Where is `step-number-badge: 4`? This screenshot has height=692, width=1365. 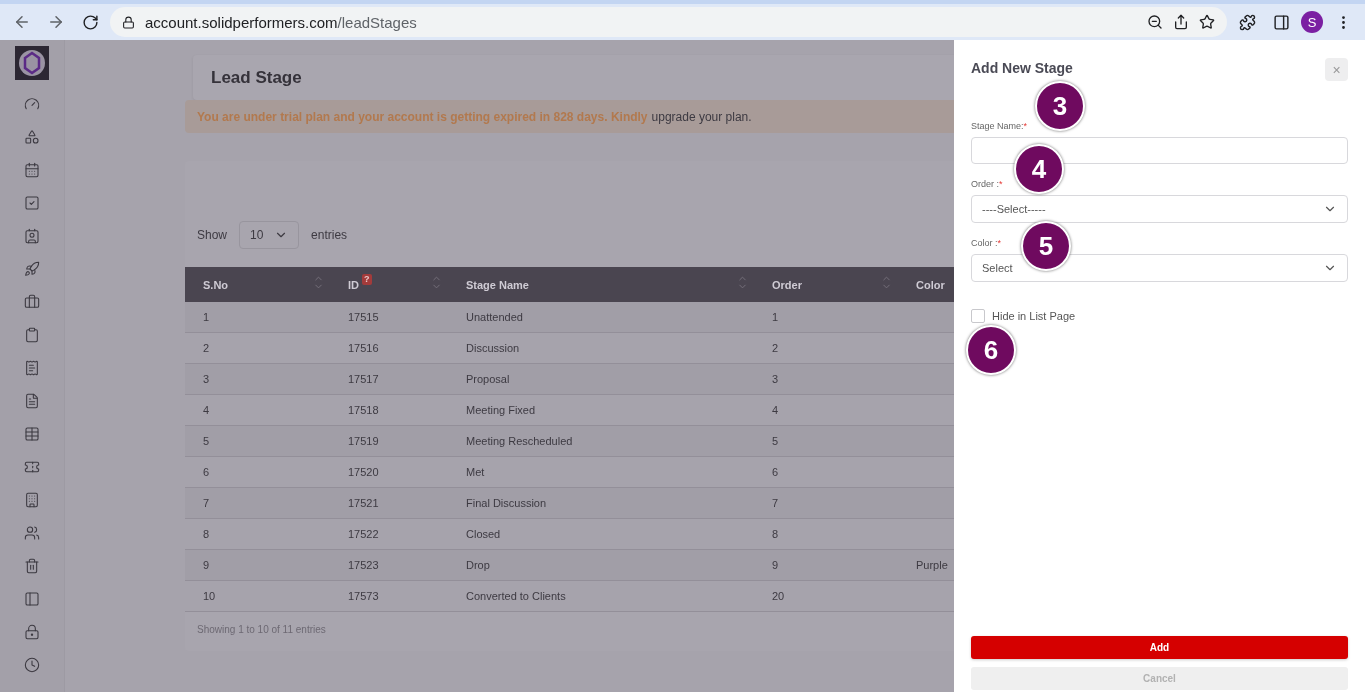 step-number-badge: 4 is located at coordinates (1039, 169).